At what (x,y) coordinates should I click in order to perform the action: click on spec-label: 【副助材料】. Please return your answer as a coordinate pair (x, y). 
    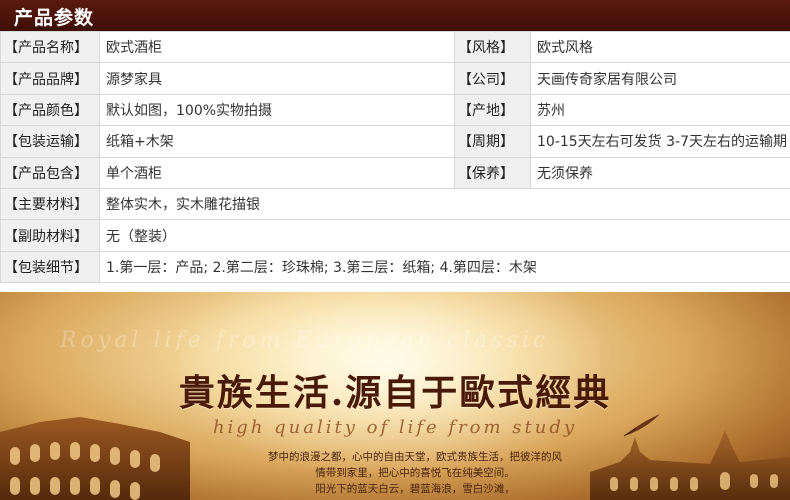
    Looking at the image, I should click on (50, 235).